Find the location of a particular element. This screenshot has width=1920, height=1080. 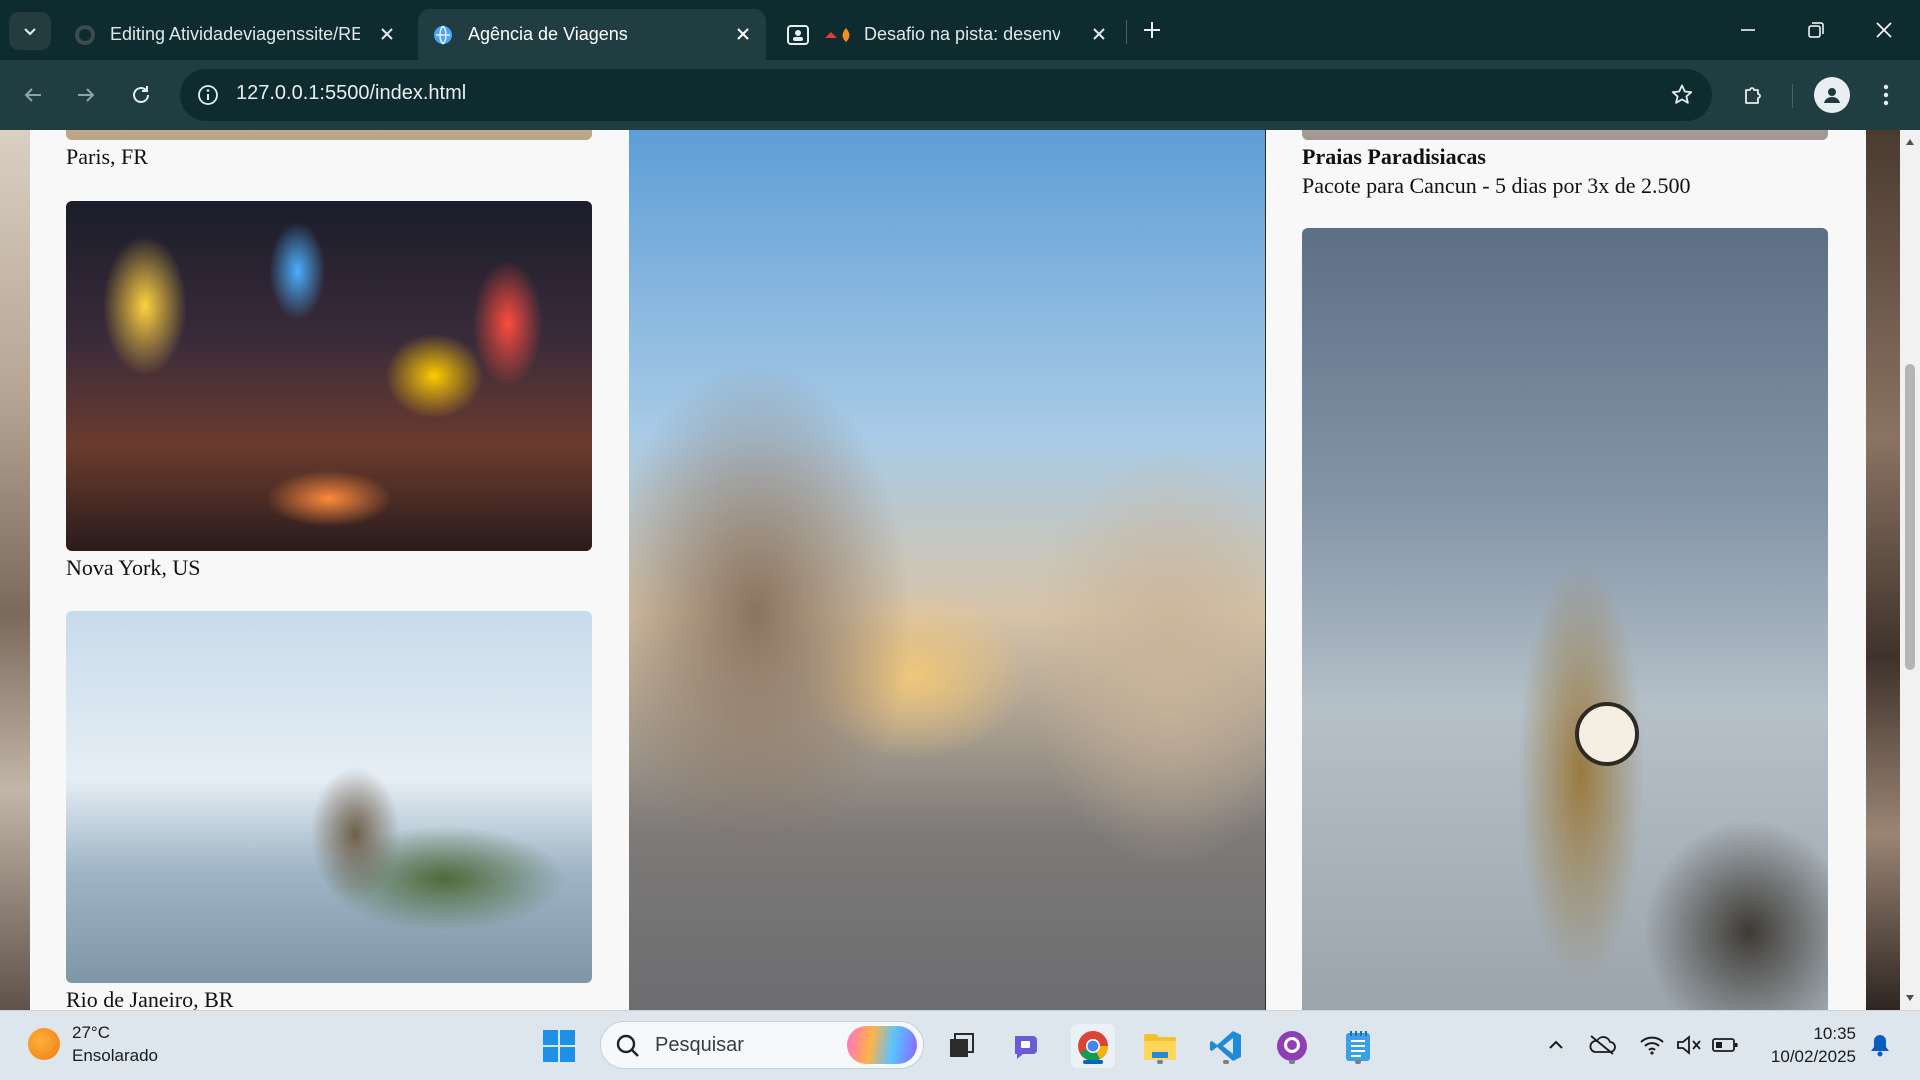

wifi-icon is located at coordinates (1652, 1045).